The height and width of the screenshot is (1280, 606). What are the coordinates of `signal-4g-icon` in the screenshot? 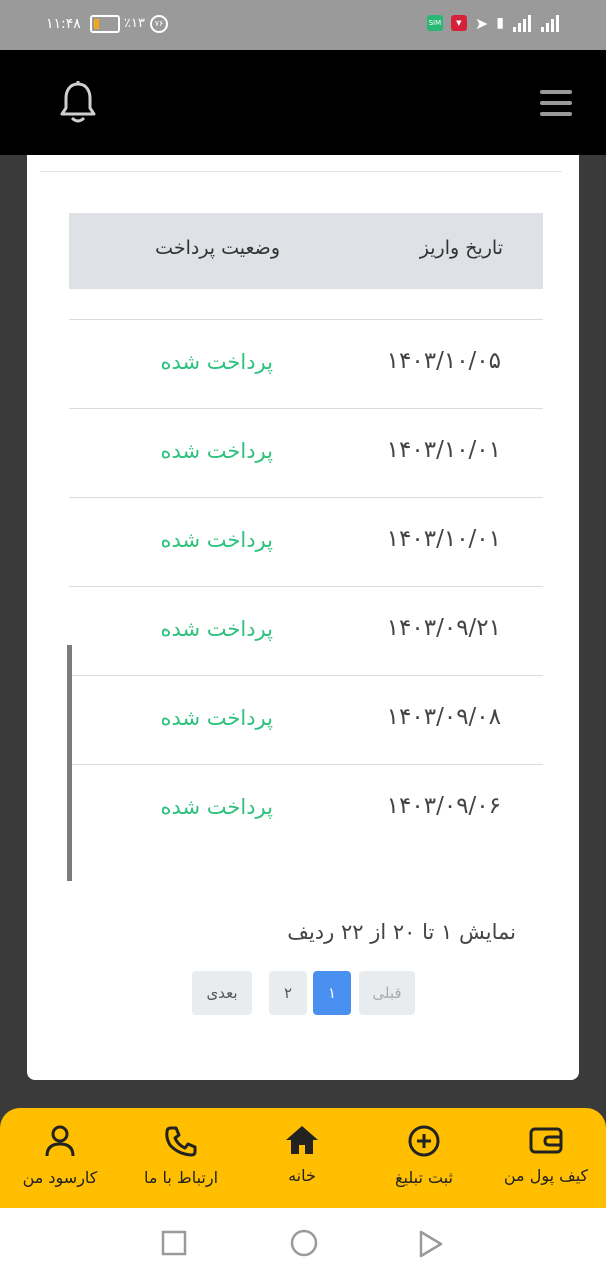 It's located at (522, 23).